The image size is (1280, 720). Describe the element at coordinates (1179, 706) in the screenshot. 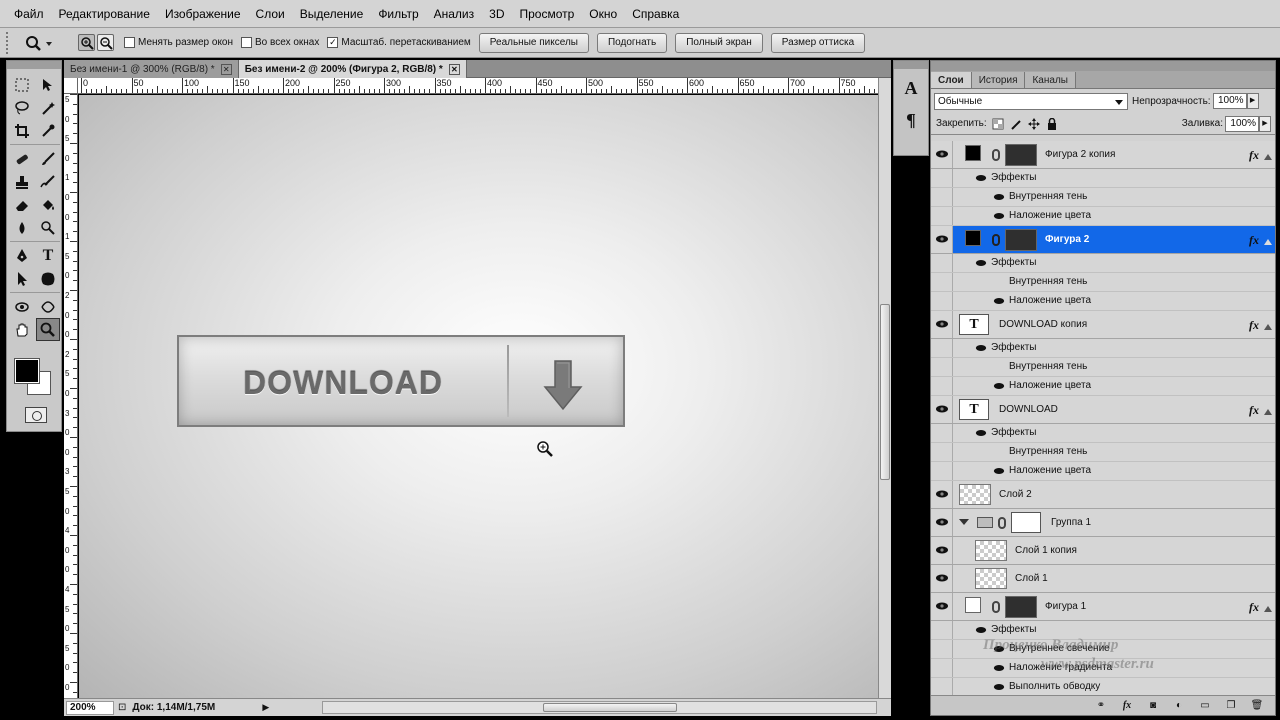

I see `adjustment-layer-icon: ◐` at that location.